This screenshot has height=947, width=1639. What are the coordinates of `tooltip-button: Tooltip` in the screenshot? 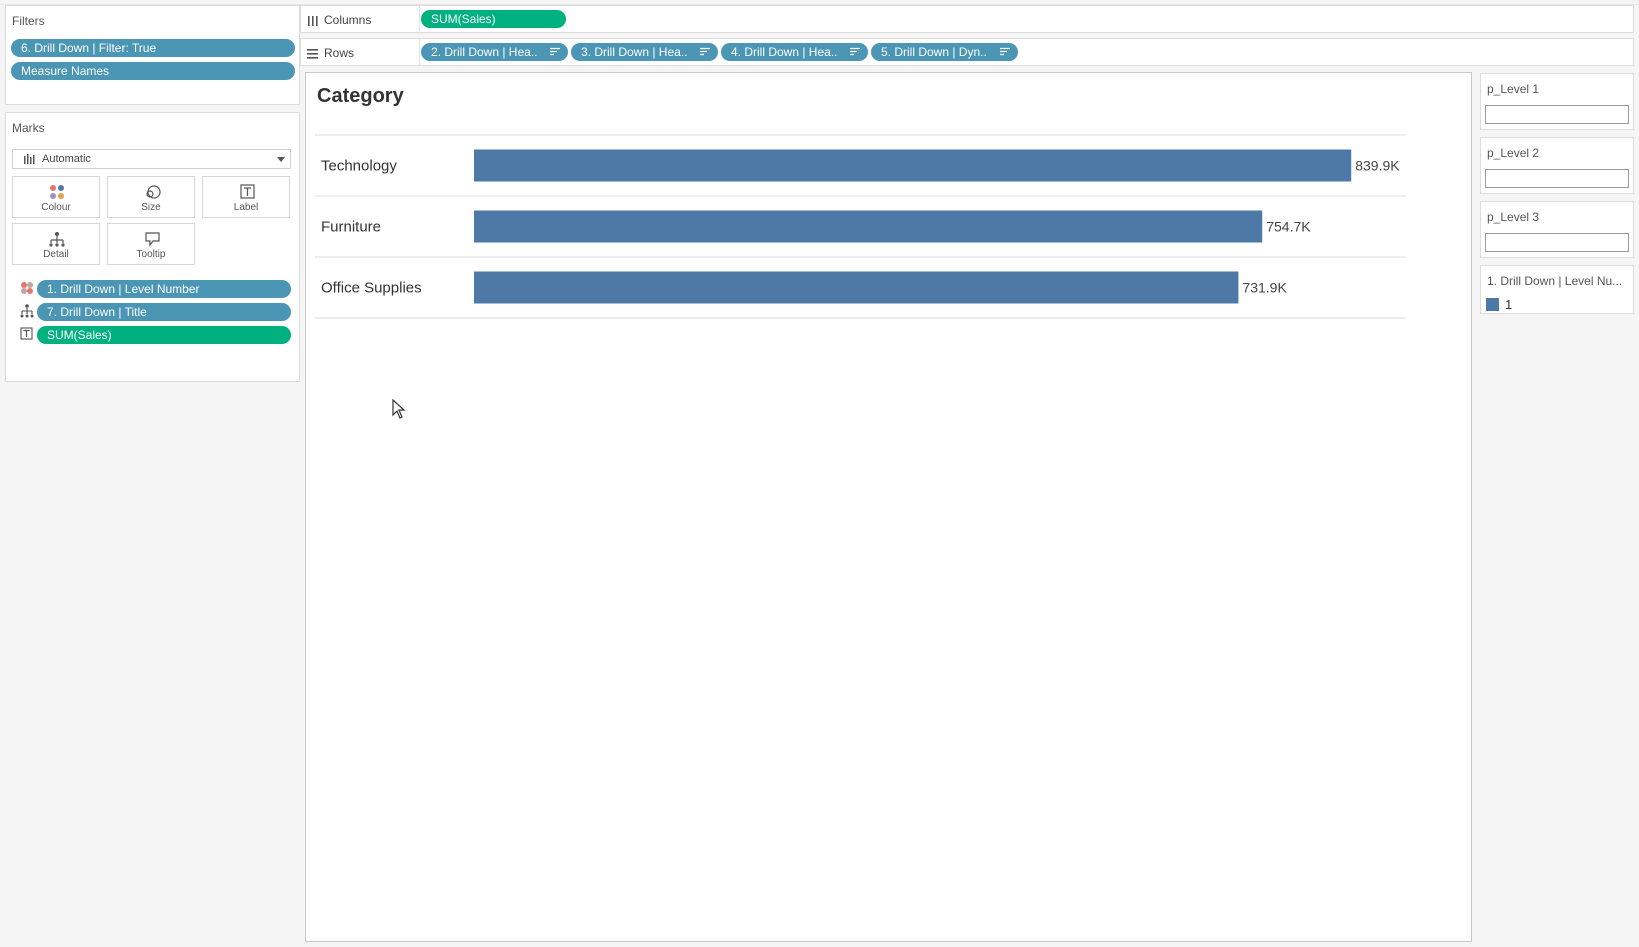 It's located at (151, 244).